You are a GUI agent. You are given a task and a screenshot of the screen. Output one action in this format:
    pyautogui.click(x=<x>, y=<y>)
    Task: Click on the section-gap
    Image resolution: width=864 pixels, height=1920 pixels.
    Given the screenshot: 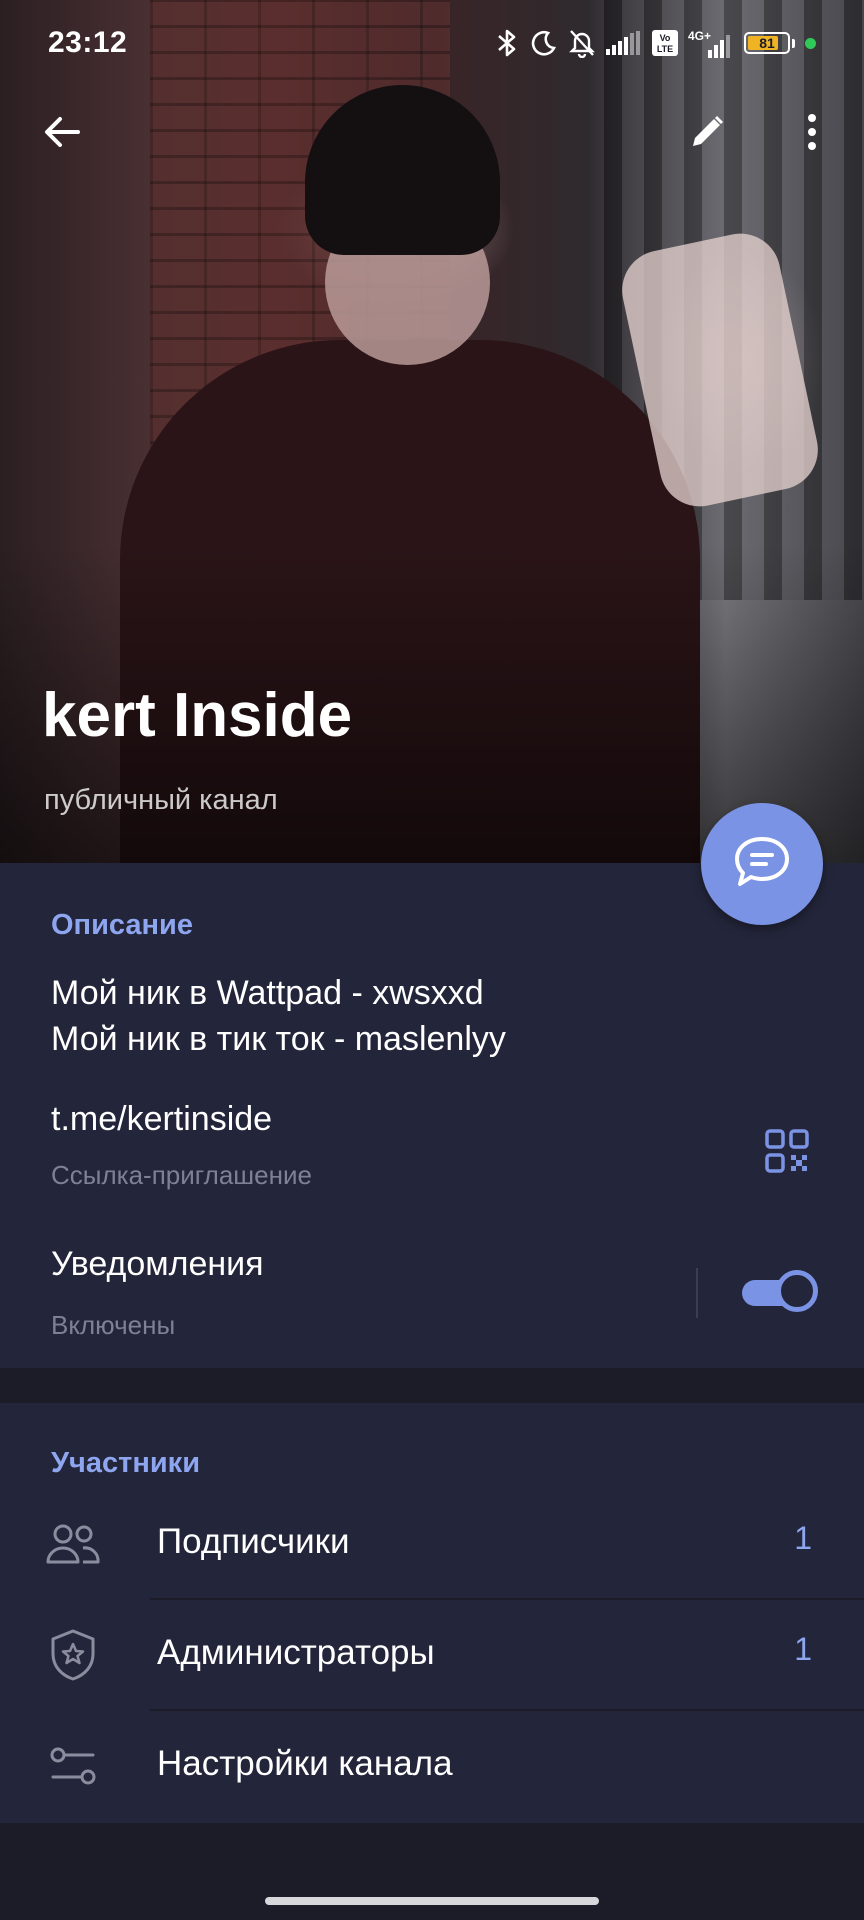 What is the action you would take?
    pyautogui.click(x=432, y=1385)
    